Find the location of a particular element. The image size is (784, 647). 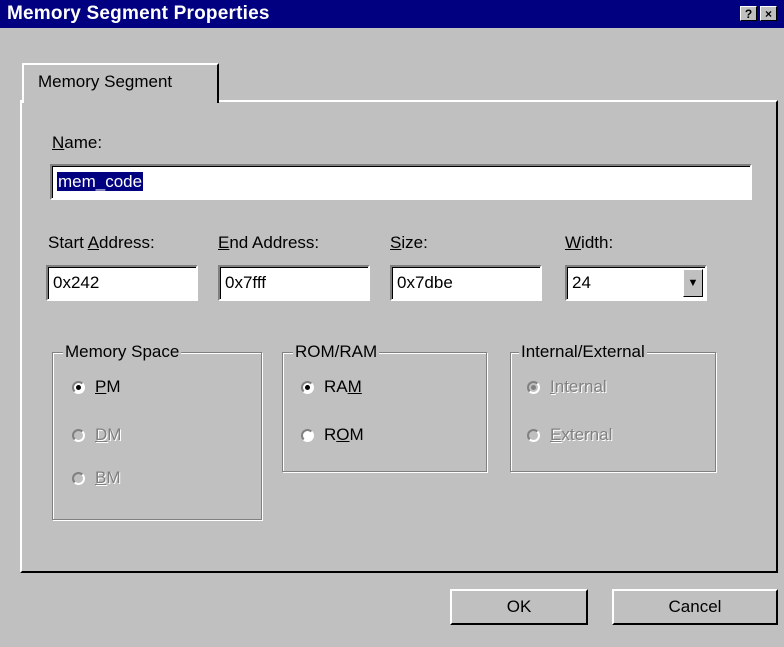

radio-internal-label: Internal is located at coordinates (578, 386).